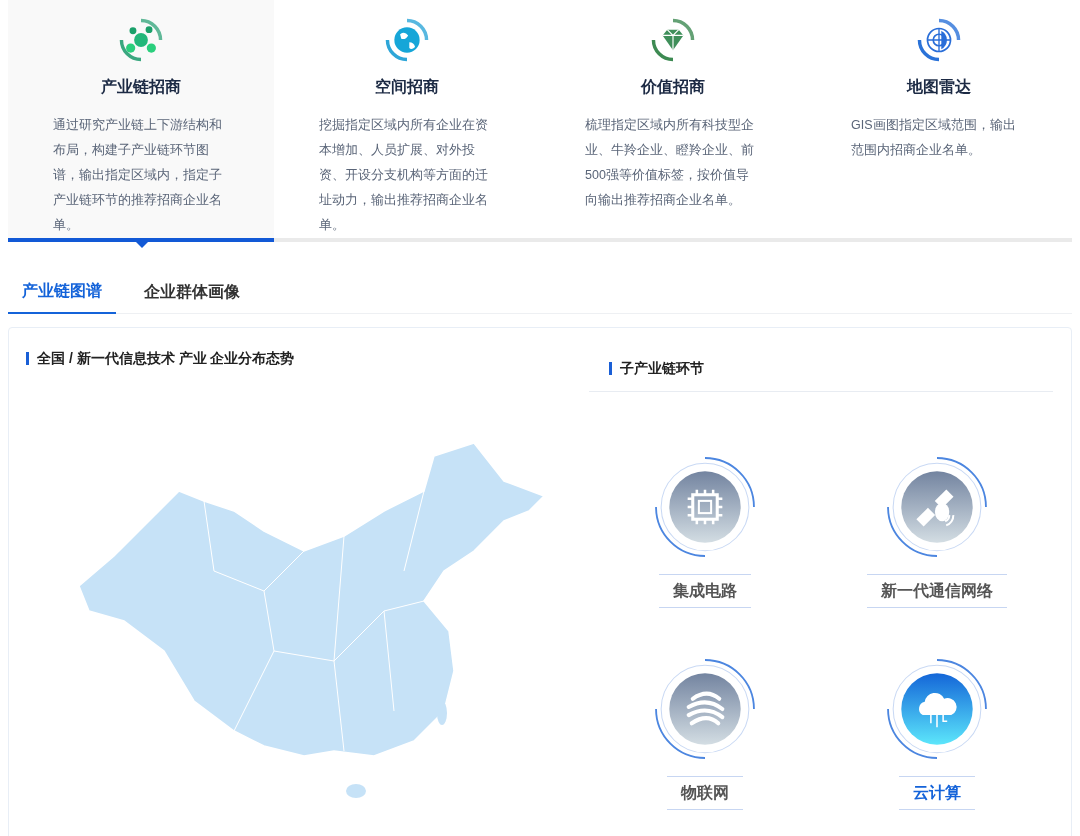 Image resolution: width=1080 pixels, height=836 pixels. I want to click on feature-title: 空间招商, so click(407, 87).